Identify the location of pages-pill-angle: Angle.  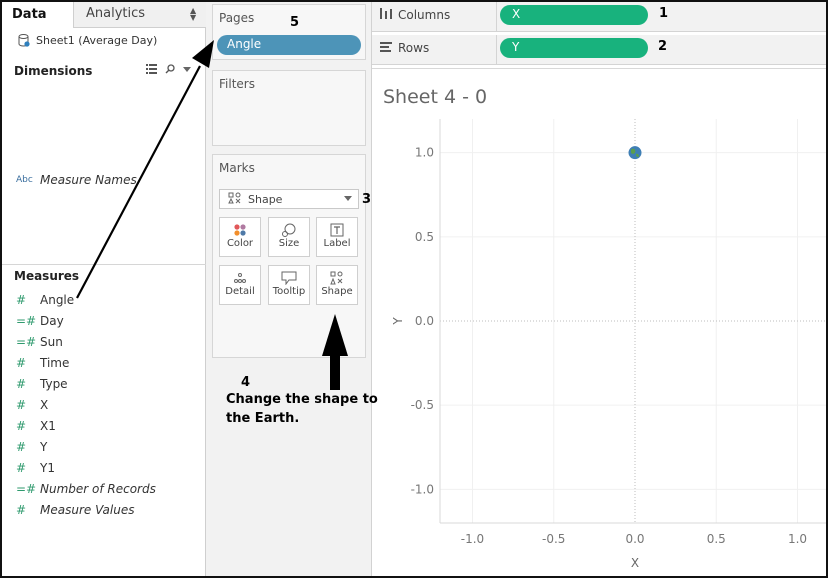
(289, 45).